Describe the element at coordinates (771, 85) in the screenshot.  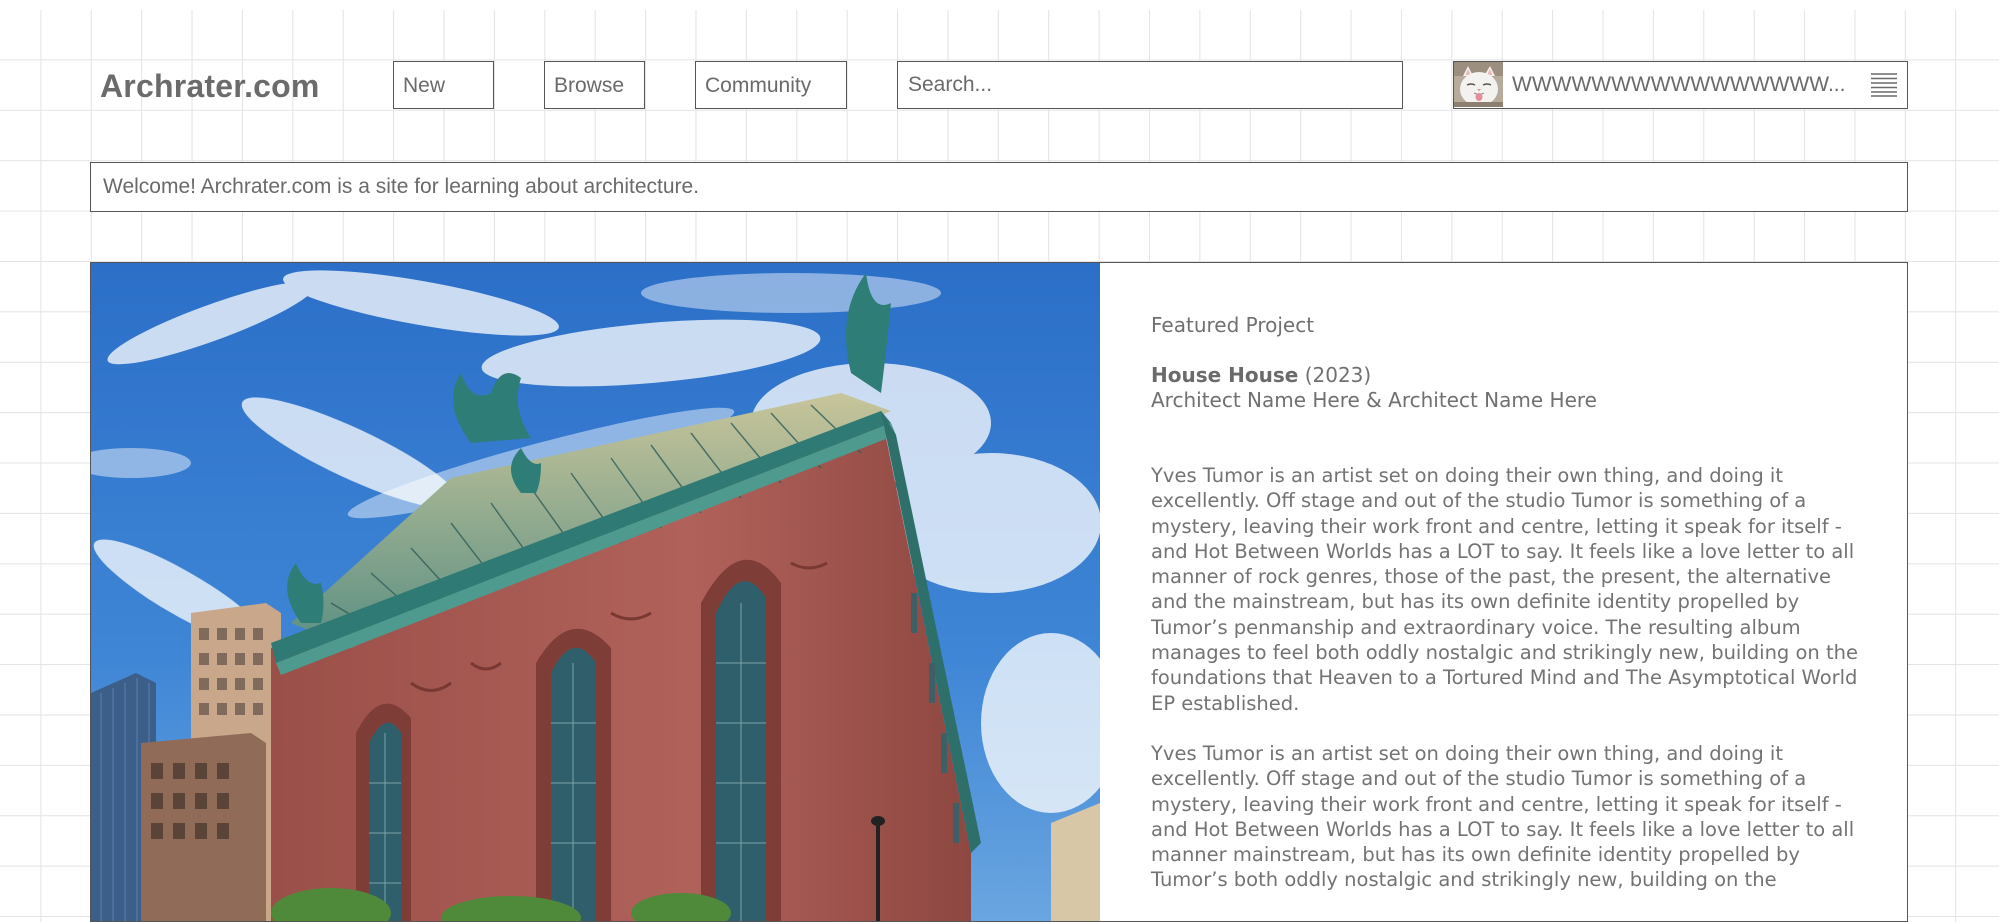
I see `nav-community-button: Community` at that location.